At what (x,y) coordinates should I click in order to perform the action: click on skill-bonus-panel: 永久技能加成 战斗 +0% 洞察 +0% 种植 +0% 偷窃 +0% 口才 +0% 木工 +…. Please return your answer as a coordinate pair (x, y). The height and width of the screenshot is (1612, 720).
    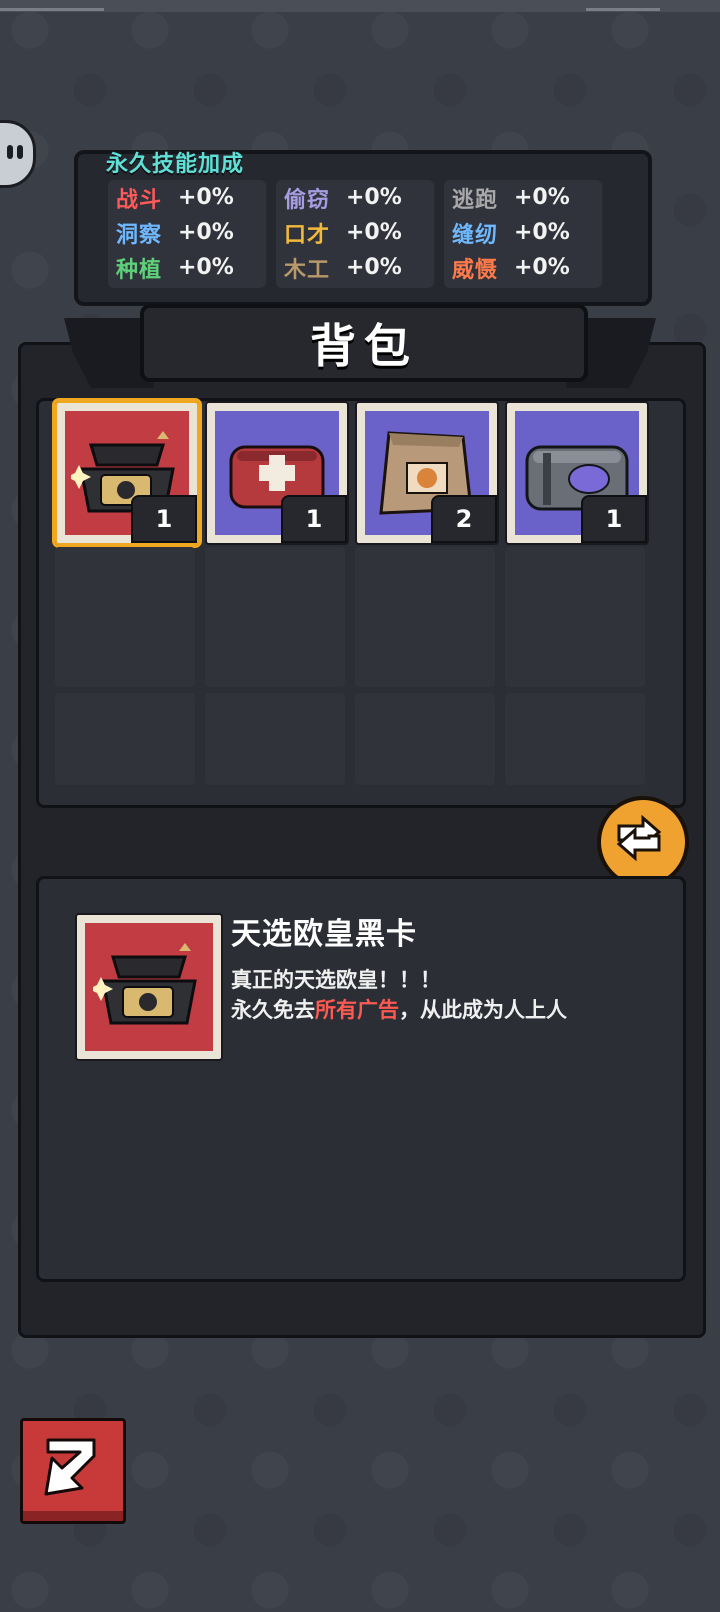
    Looking at the image, I should click on (363, 228).